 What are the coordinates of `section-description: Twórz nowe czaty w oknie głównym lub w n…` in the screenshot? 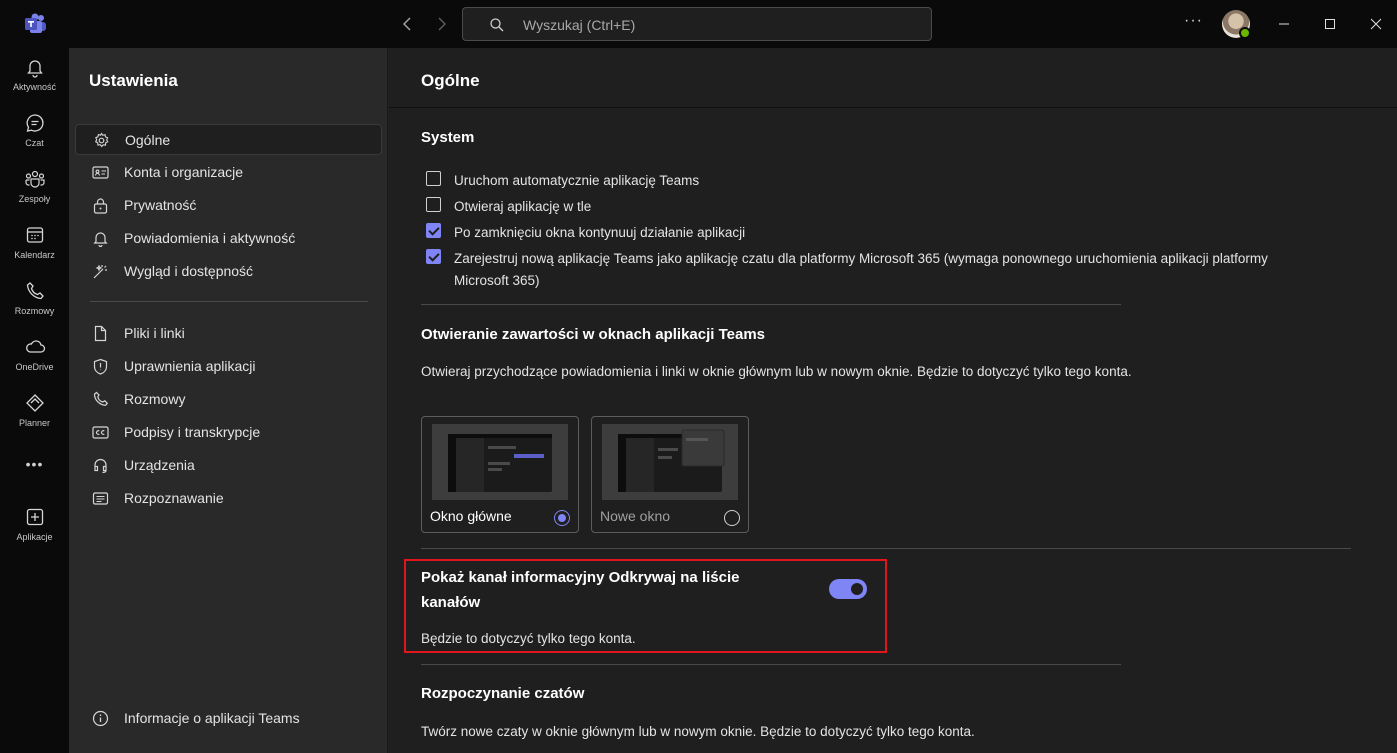 It's located at (698, 731).